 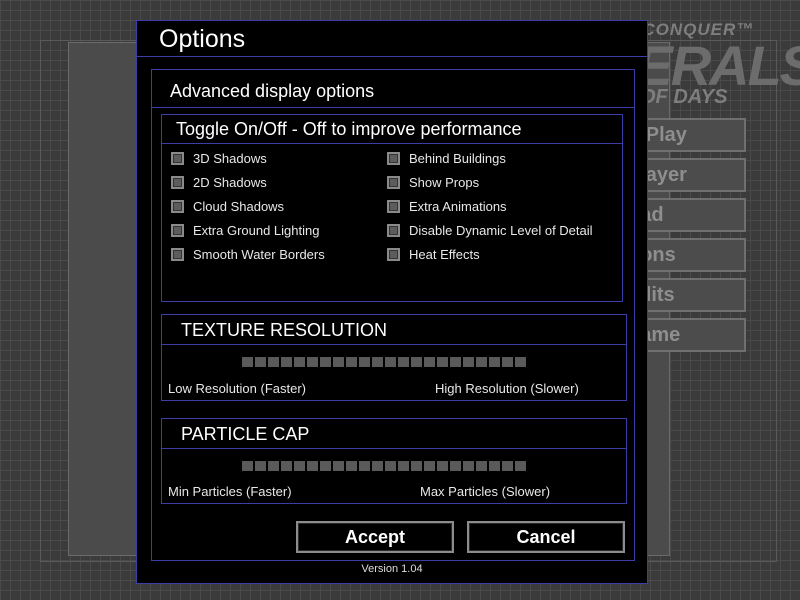 What do you see at coordinates (284, 330) in the screenshot?
I see `texture-title: TEXTURE RESOLUTION` at bounding box center [284, 330].